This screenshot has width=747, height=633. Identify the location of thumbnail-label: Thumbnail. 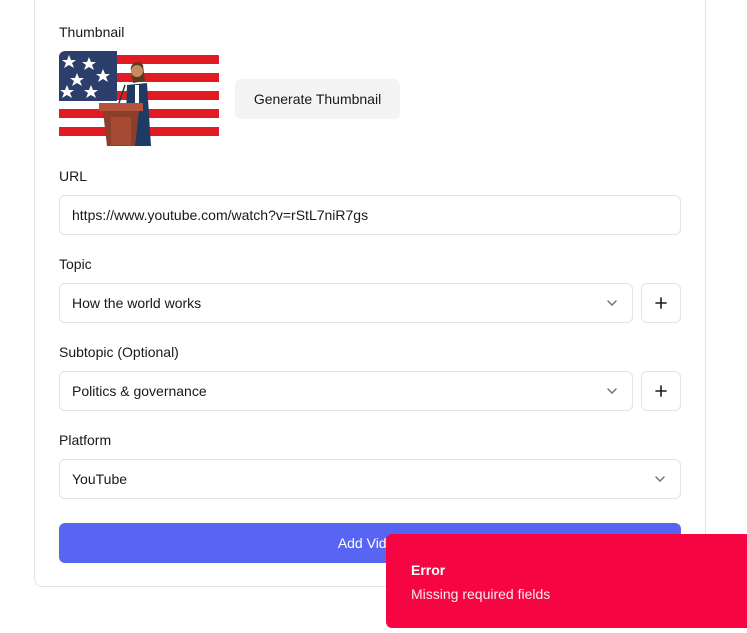
(92, 32).